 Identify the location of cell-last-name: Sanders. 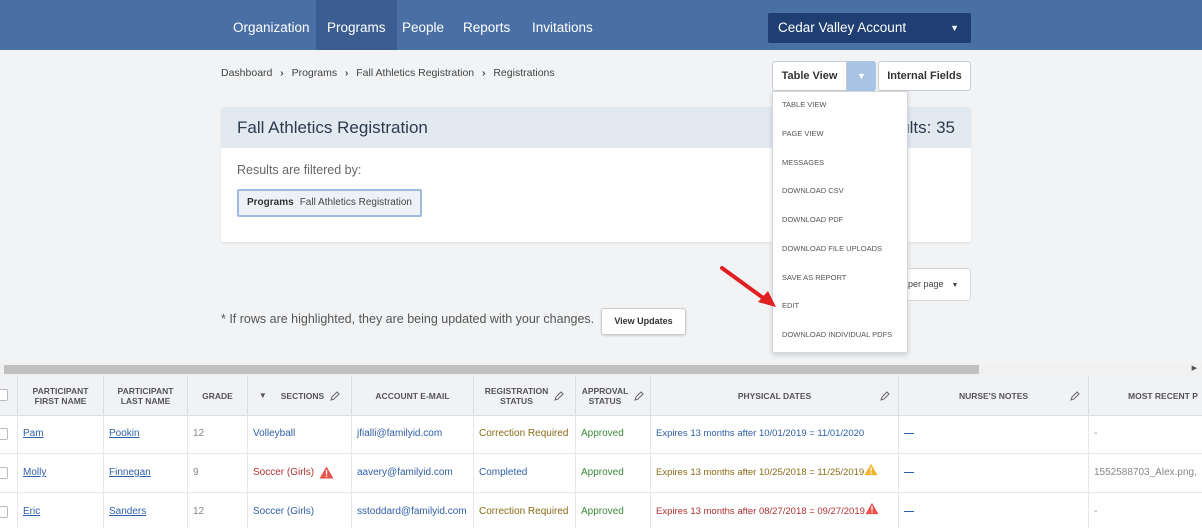
(146, 510).